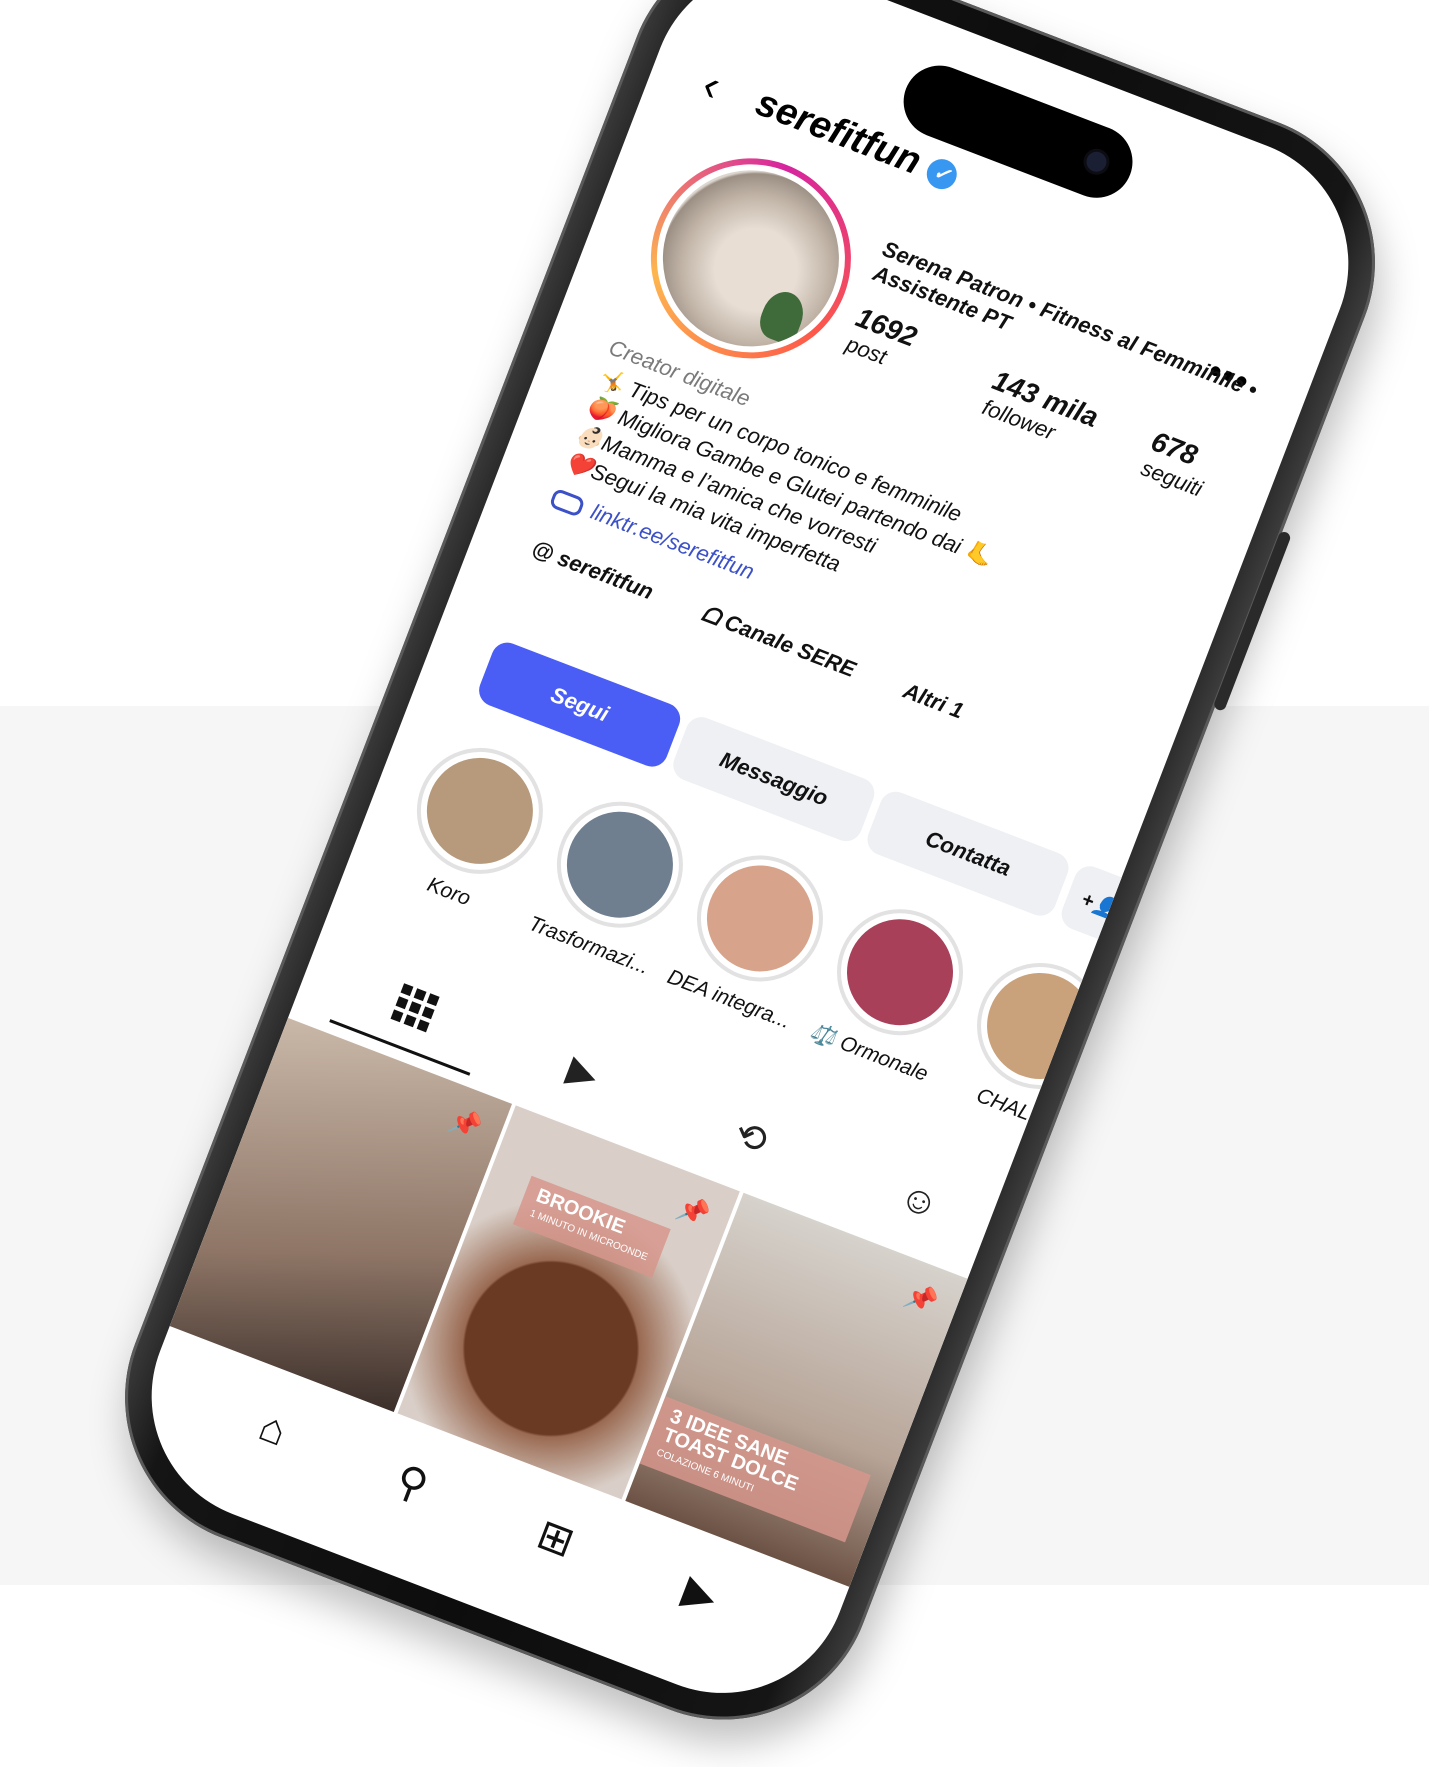 The width and height of the screenshot is (1429, 1767). I want to click on search-icon: ⚲, so click(412, 1482).